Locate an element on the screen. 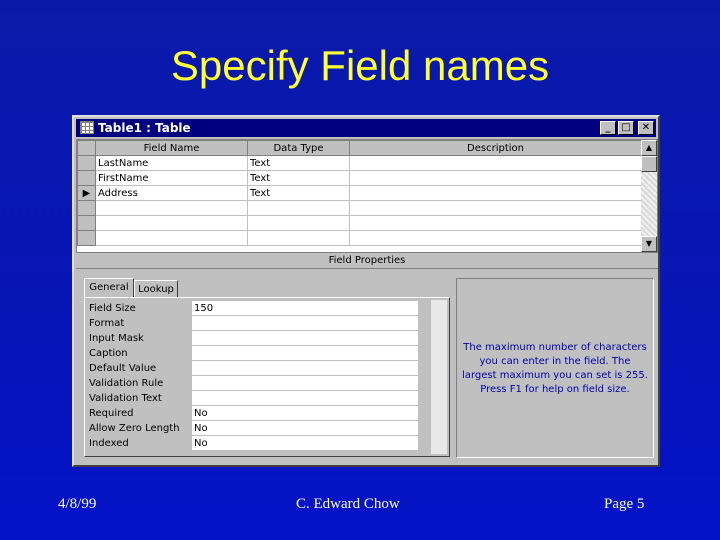  field-name-cell: Address is located at coordinates (171, 193).